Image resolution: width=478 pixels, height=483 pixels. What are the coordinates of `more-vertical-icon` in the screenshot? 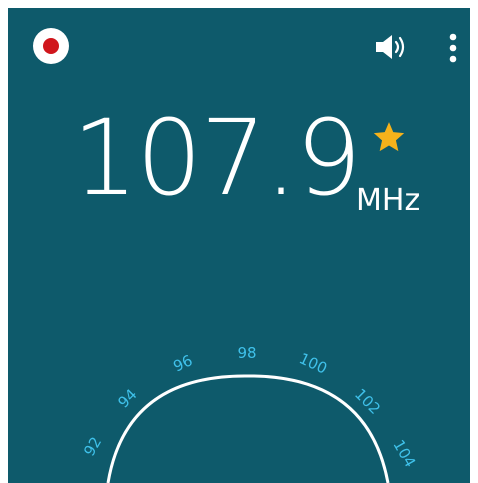 It's located at (453, 48).